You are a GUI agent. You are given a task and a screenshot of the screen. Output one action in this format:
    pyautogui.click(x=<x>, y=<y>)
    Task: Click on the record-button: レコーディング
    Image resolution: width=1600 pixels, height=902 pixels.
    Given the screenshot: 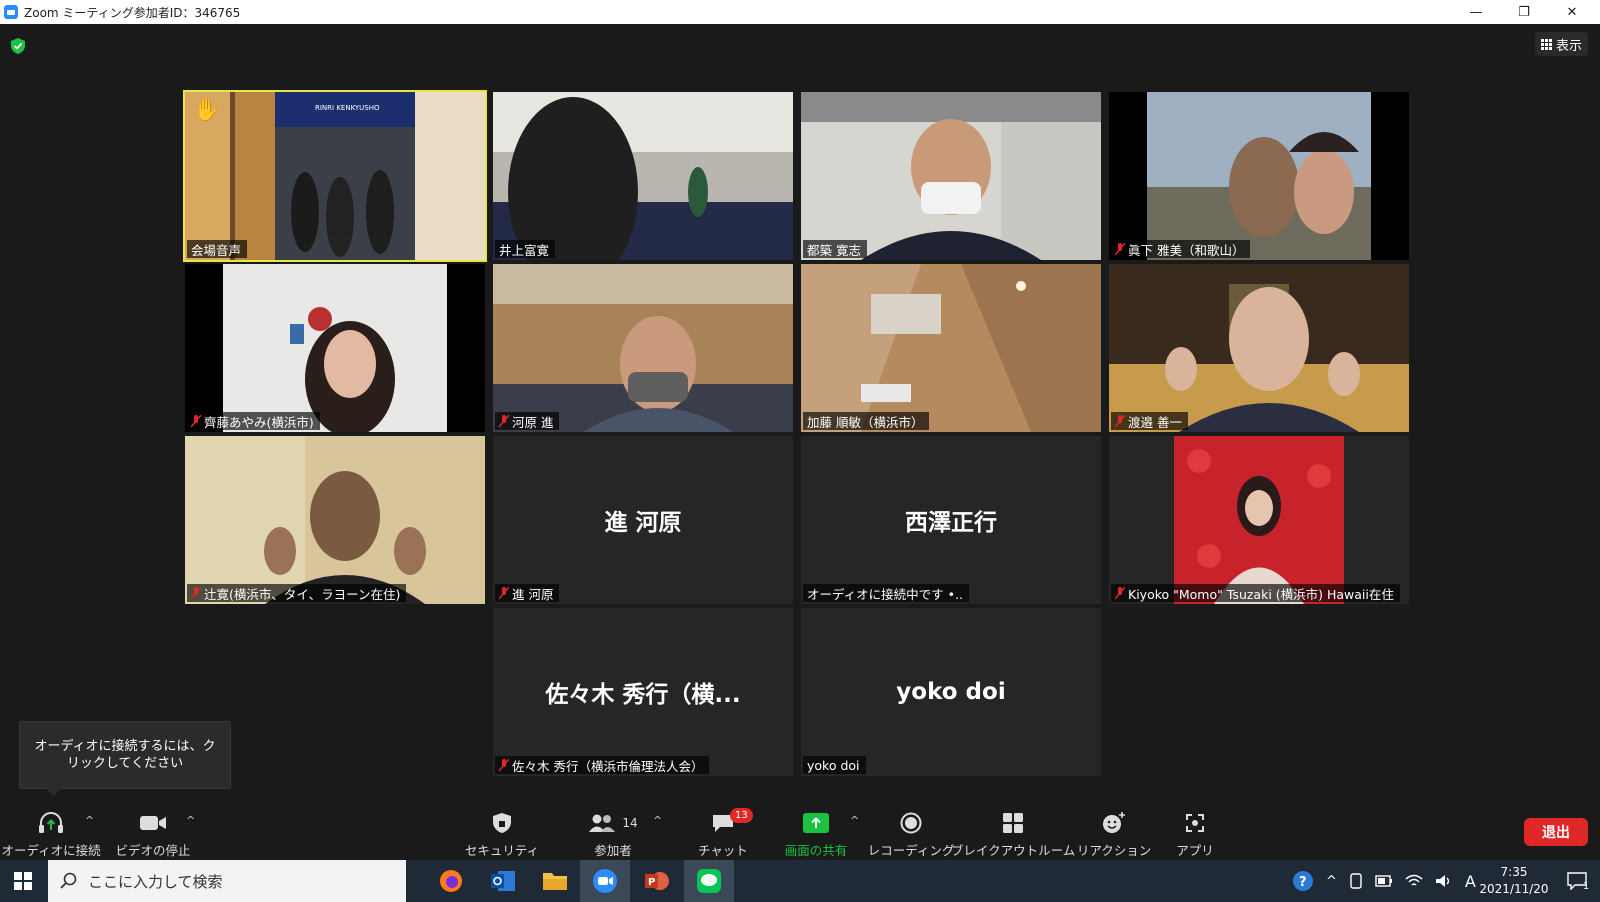 What is the action you would take?
    pyautogui.click(x=911, y=834)
    